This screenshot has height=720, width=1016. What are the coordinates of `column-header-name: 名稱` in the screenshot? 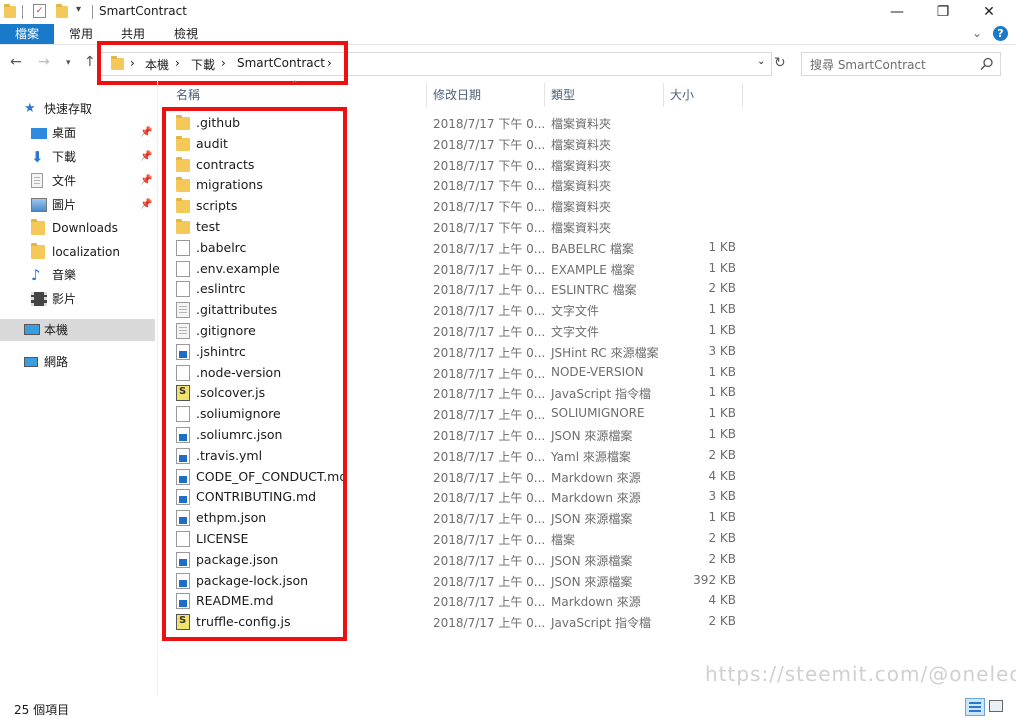 It's located at (188, 95).